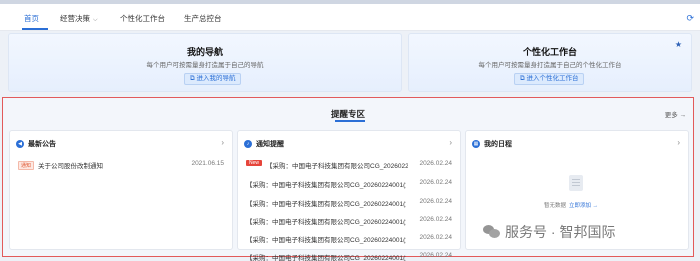  I want to click on notices-header: ♪ 通知提醒, so click(264, 144).